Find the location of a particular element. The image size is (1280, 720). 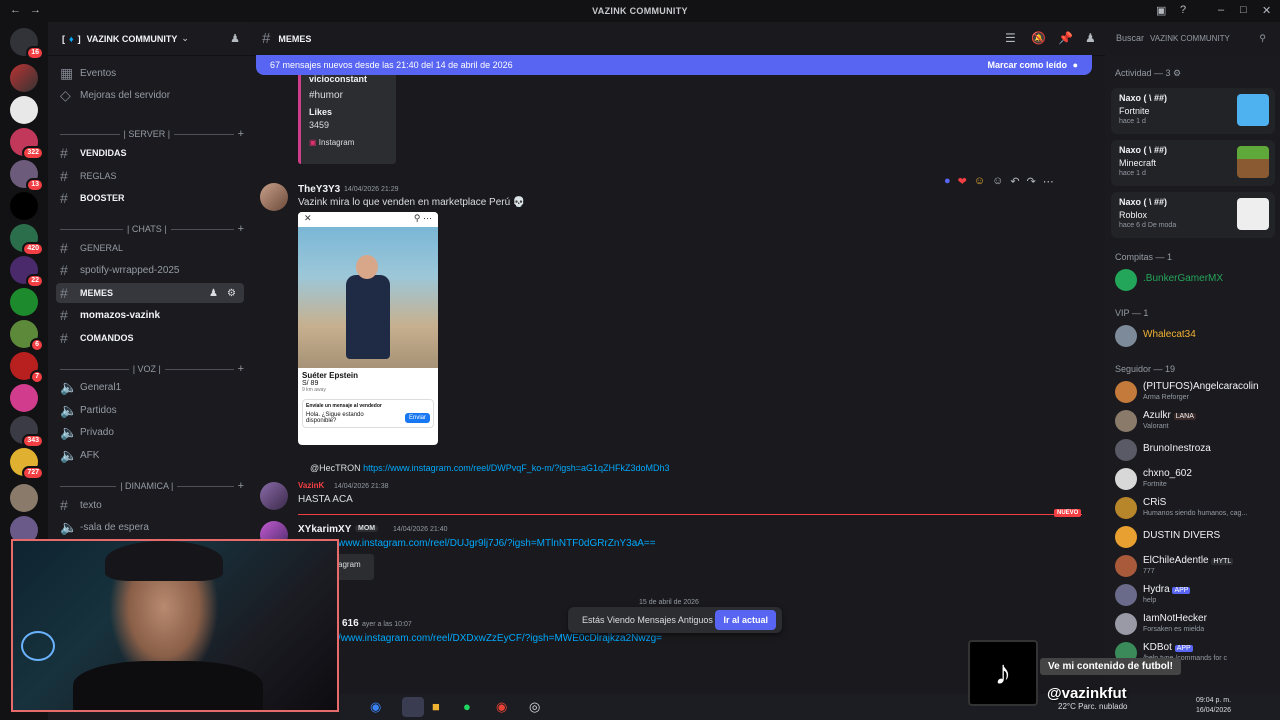

members-icon: ♟ is located at coordinates (1090, 38).